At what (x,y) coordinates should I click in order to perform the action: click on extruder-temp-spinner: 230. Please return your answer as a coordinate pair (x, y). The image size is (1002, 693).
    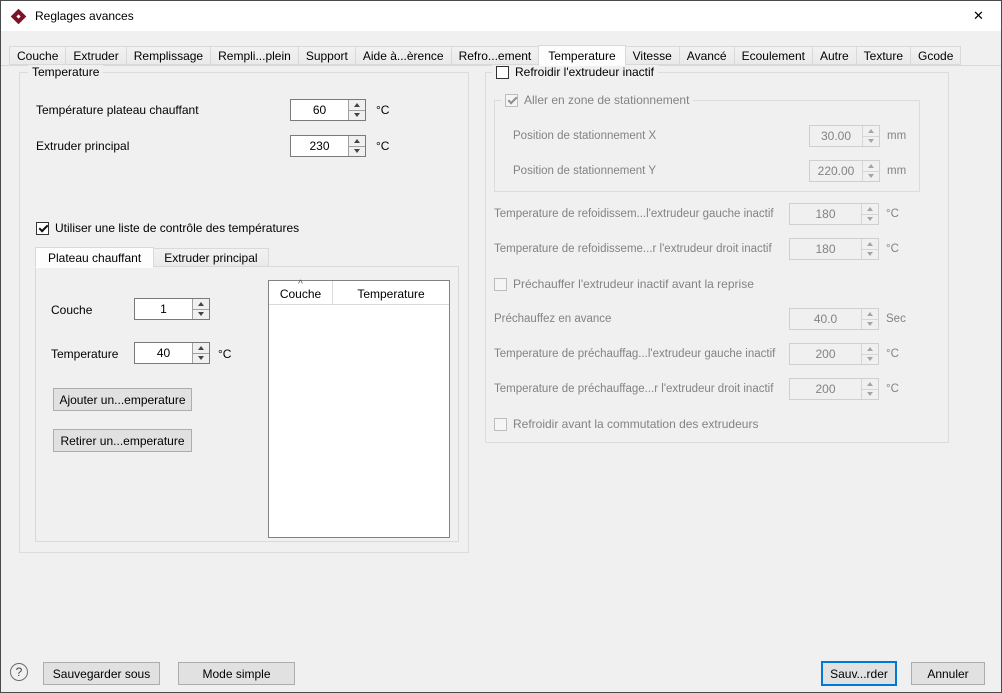
    Looking at the image, I should click on (328, 146).